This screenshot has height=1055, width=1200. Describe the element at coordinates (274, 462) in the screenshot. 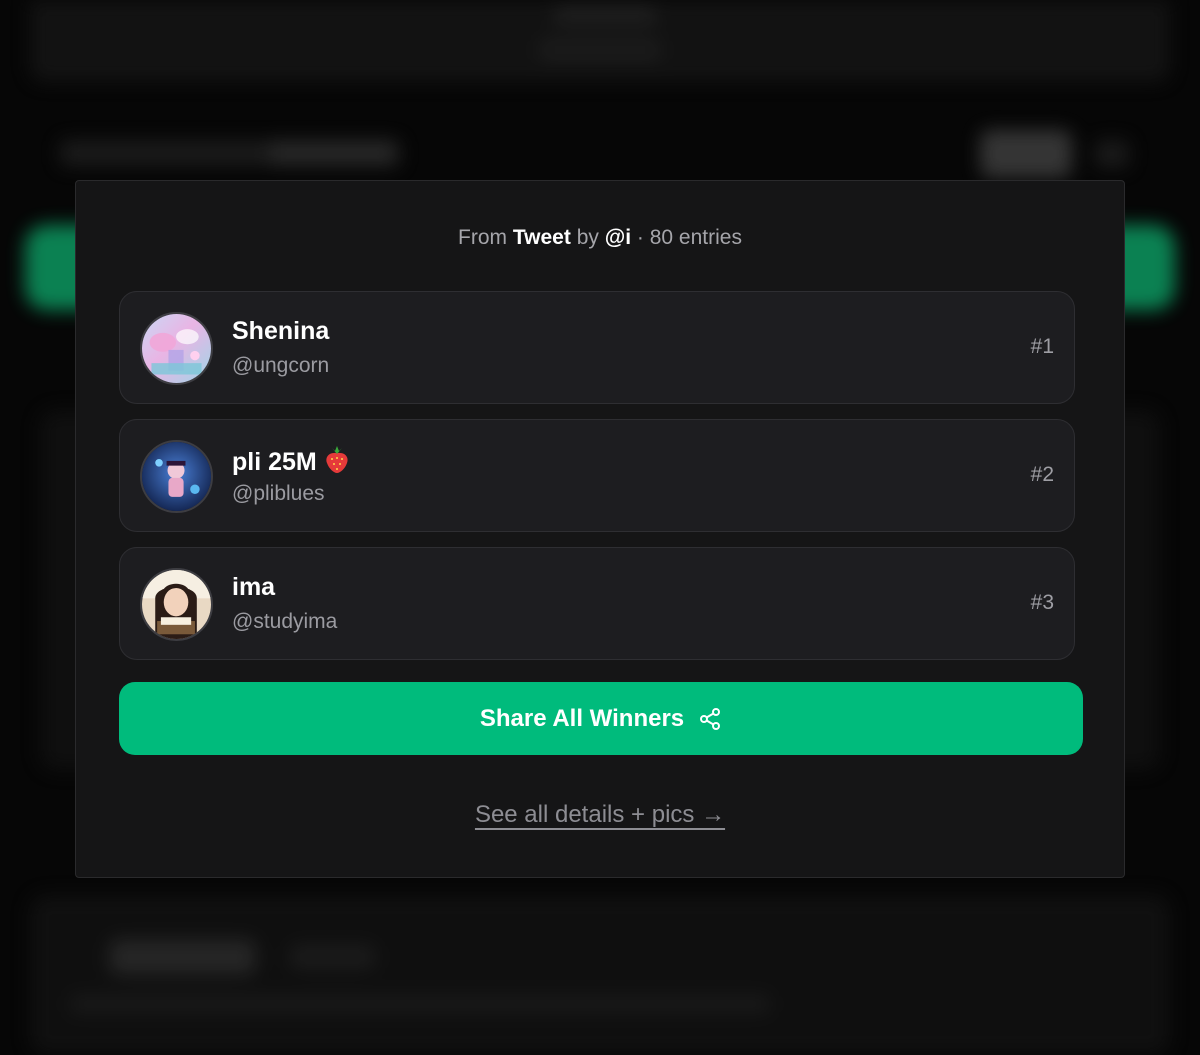

I see `winner-name-text: pli 25M` at that location.